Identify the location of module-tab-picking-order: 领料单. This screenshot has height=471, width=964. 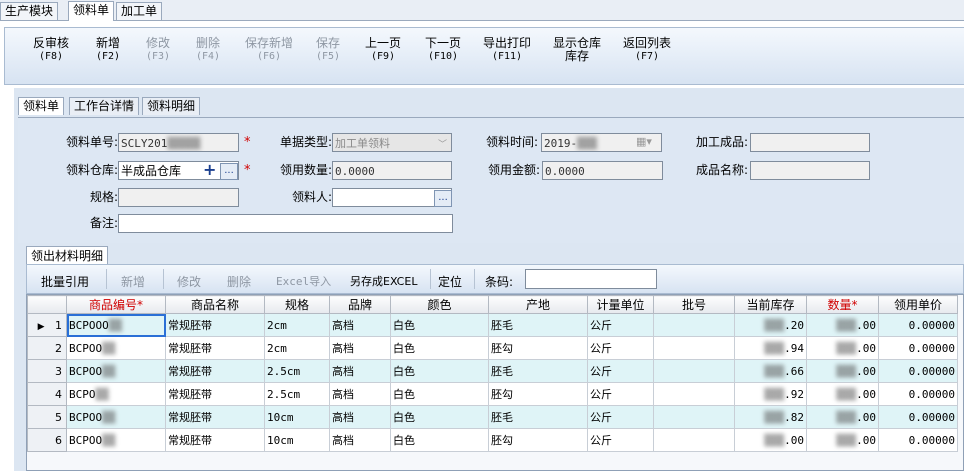
(91, 11).